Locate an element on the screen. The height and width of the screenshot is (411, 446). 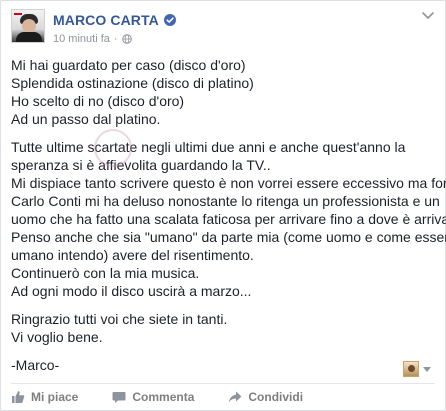
viewer-avatar is located at coordinates (411, 369).